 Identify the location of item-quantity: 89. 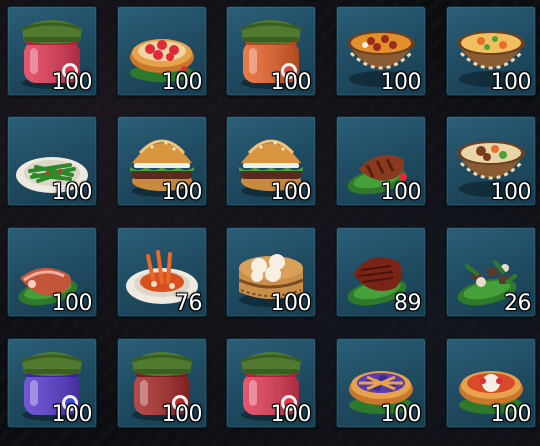
(408, 303).